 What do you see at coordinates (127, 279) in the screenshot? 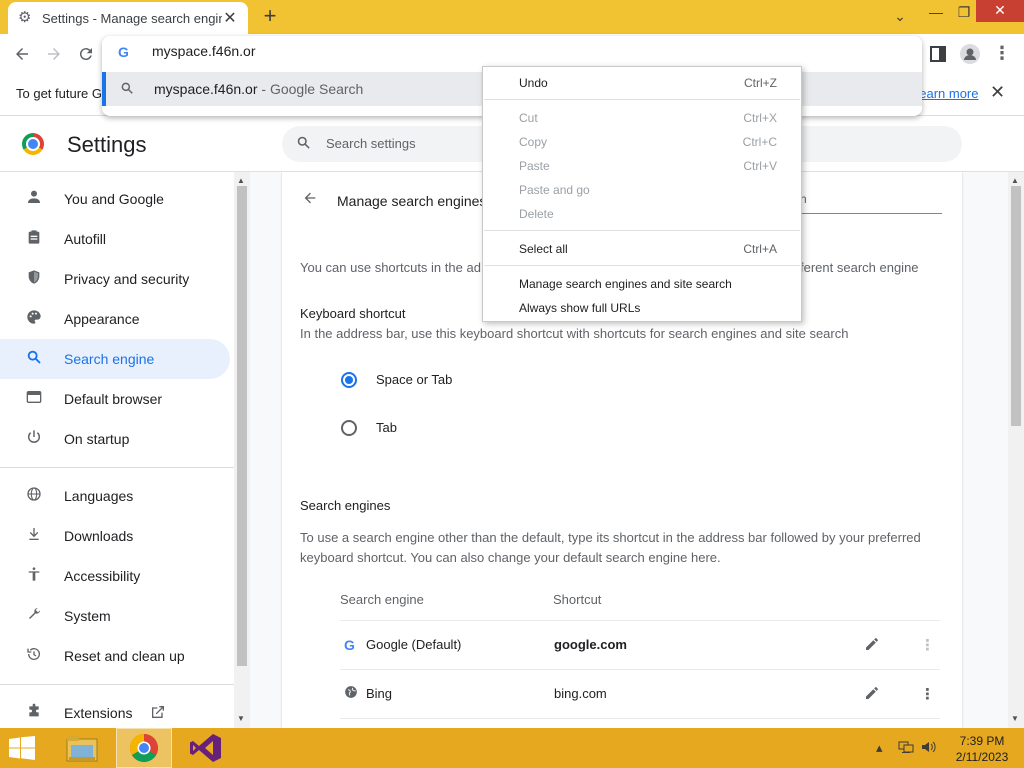
I see `sidebar-item-label: Privacy and security` at bounding box center [127, 279].